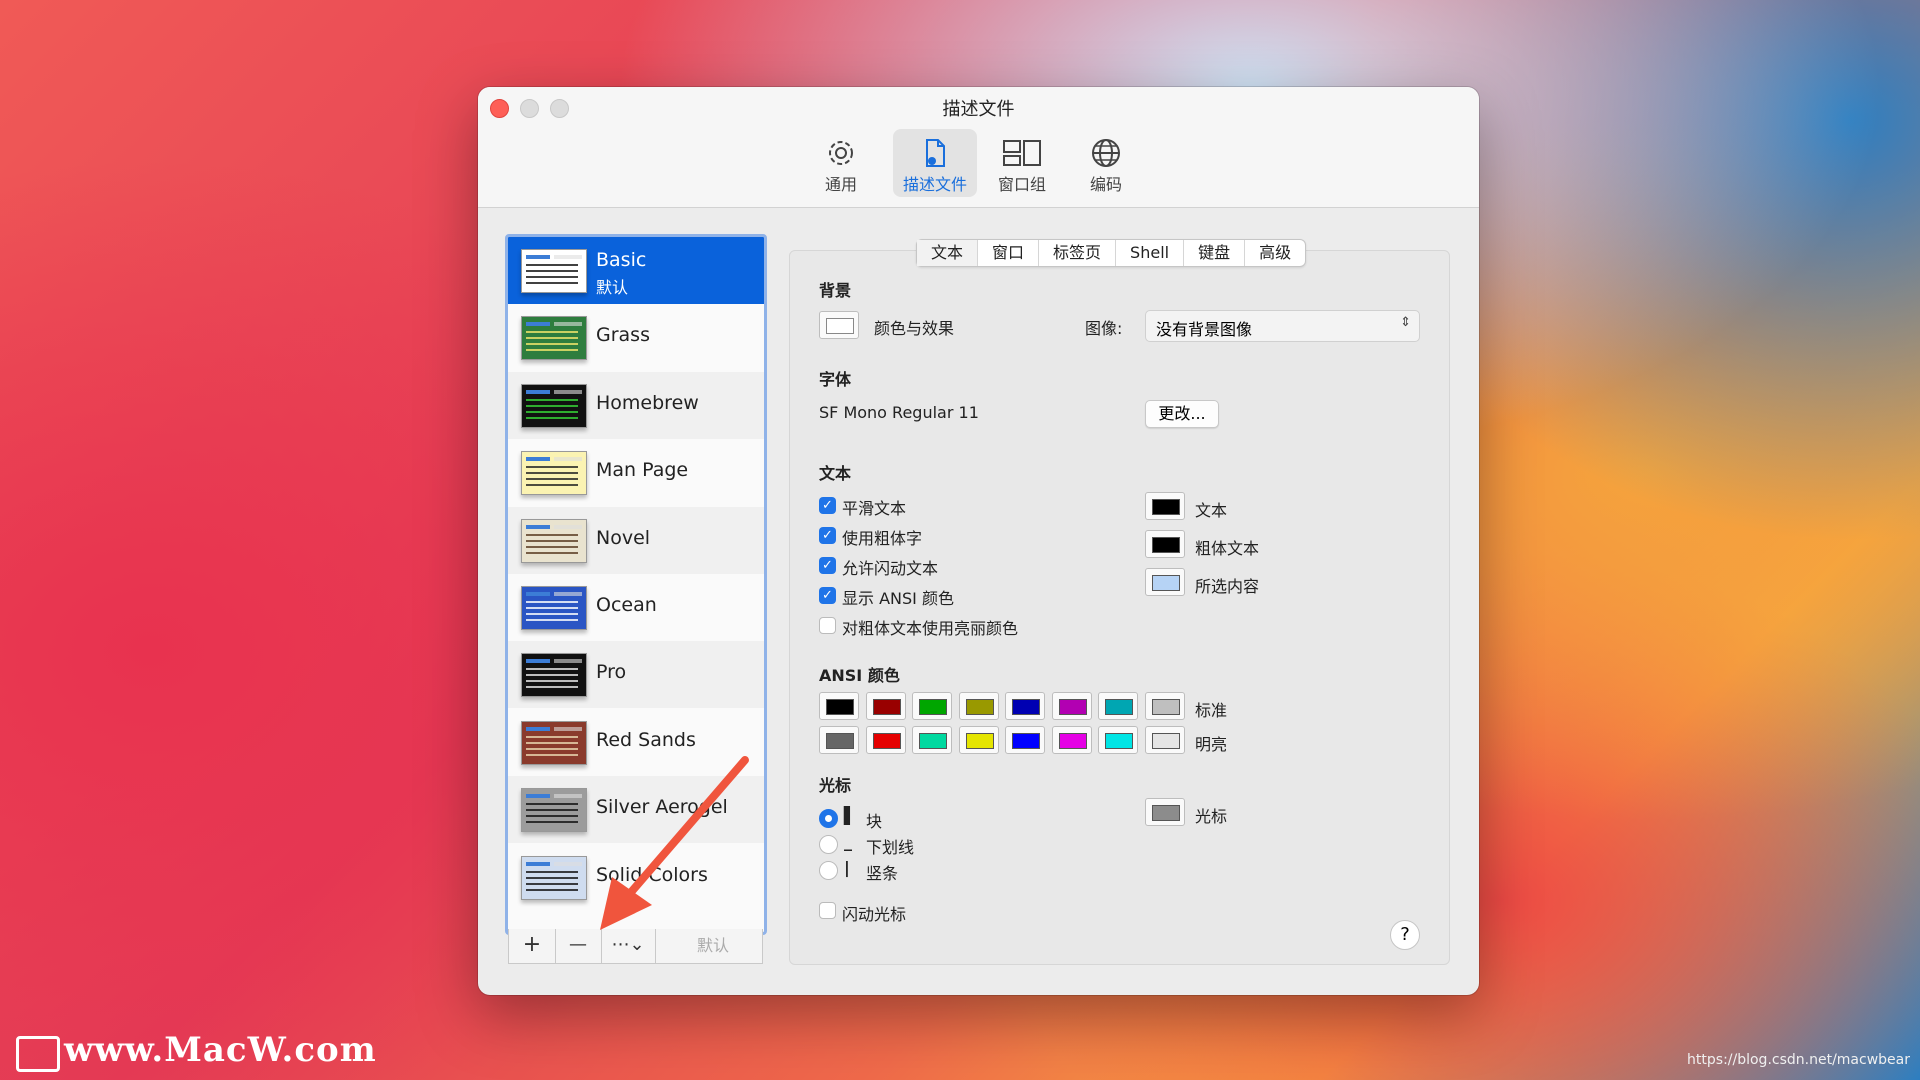  I want to click on toolbar-profiles: 描述文件, so click(935, 163).